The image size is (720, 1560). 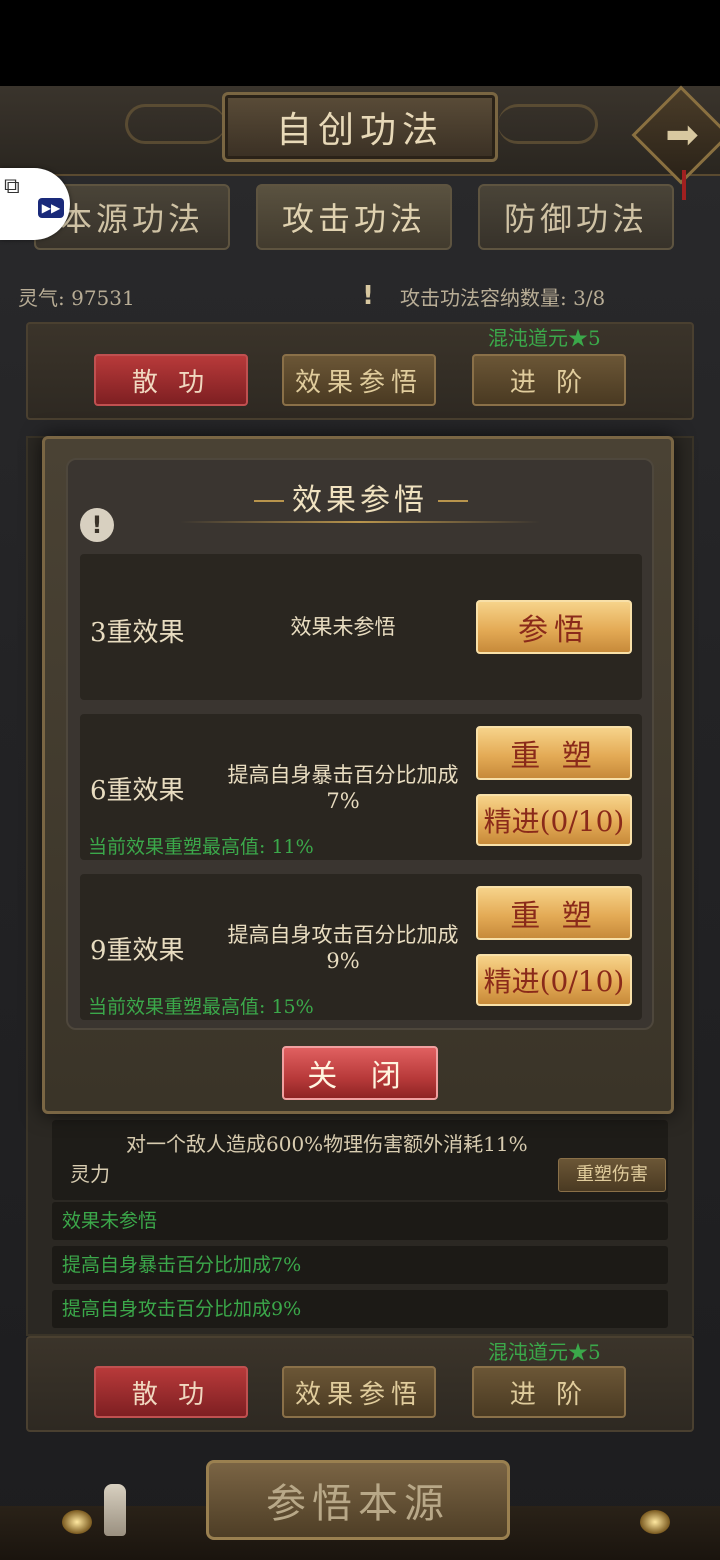 I want to click on effect-level: 6重效果, so click(x=137, y=791).